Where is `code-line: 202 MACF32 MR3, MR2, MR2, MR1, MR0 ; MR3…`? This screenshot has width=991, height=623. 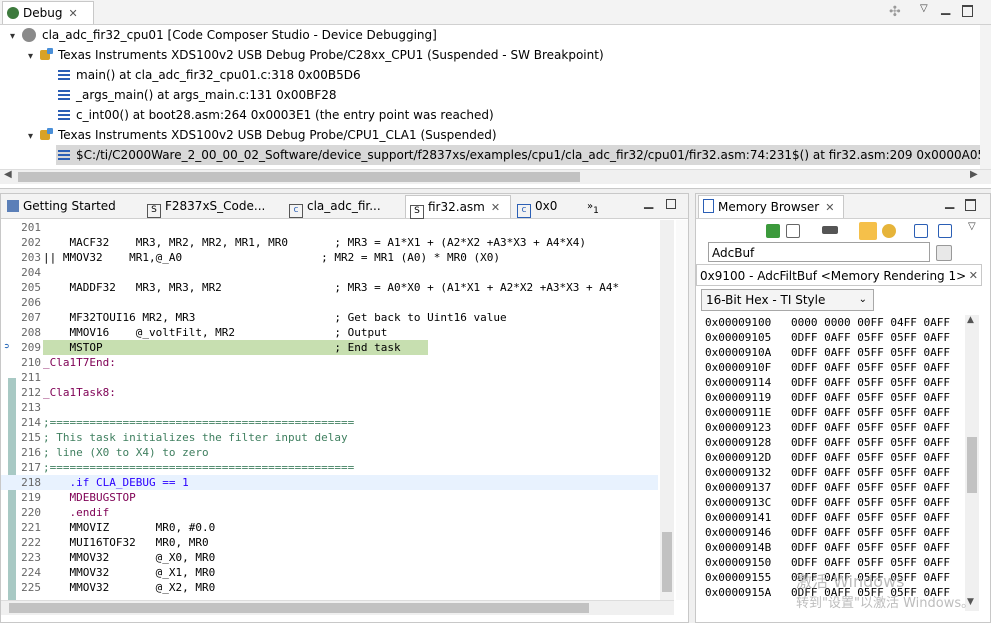 code-line: 202 MACF32 MR3, MR2, MR2, MR1, MR0 ; MR3… is located at coordinates (304, 242).